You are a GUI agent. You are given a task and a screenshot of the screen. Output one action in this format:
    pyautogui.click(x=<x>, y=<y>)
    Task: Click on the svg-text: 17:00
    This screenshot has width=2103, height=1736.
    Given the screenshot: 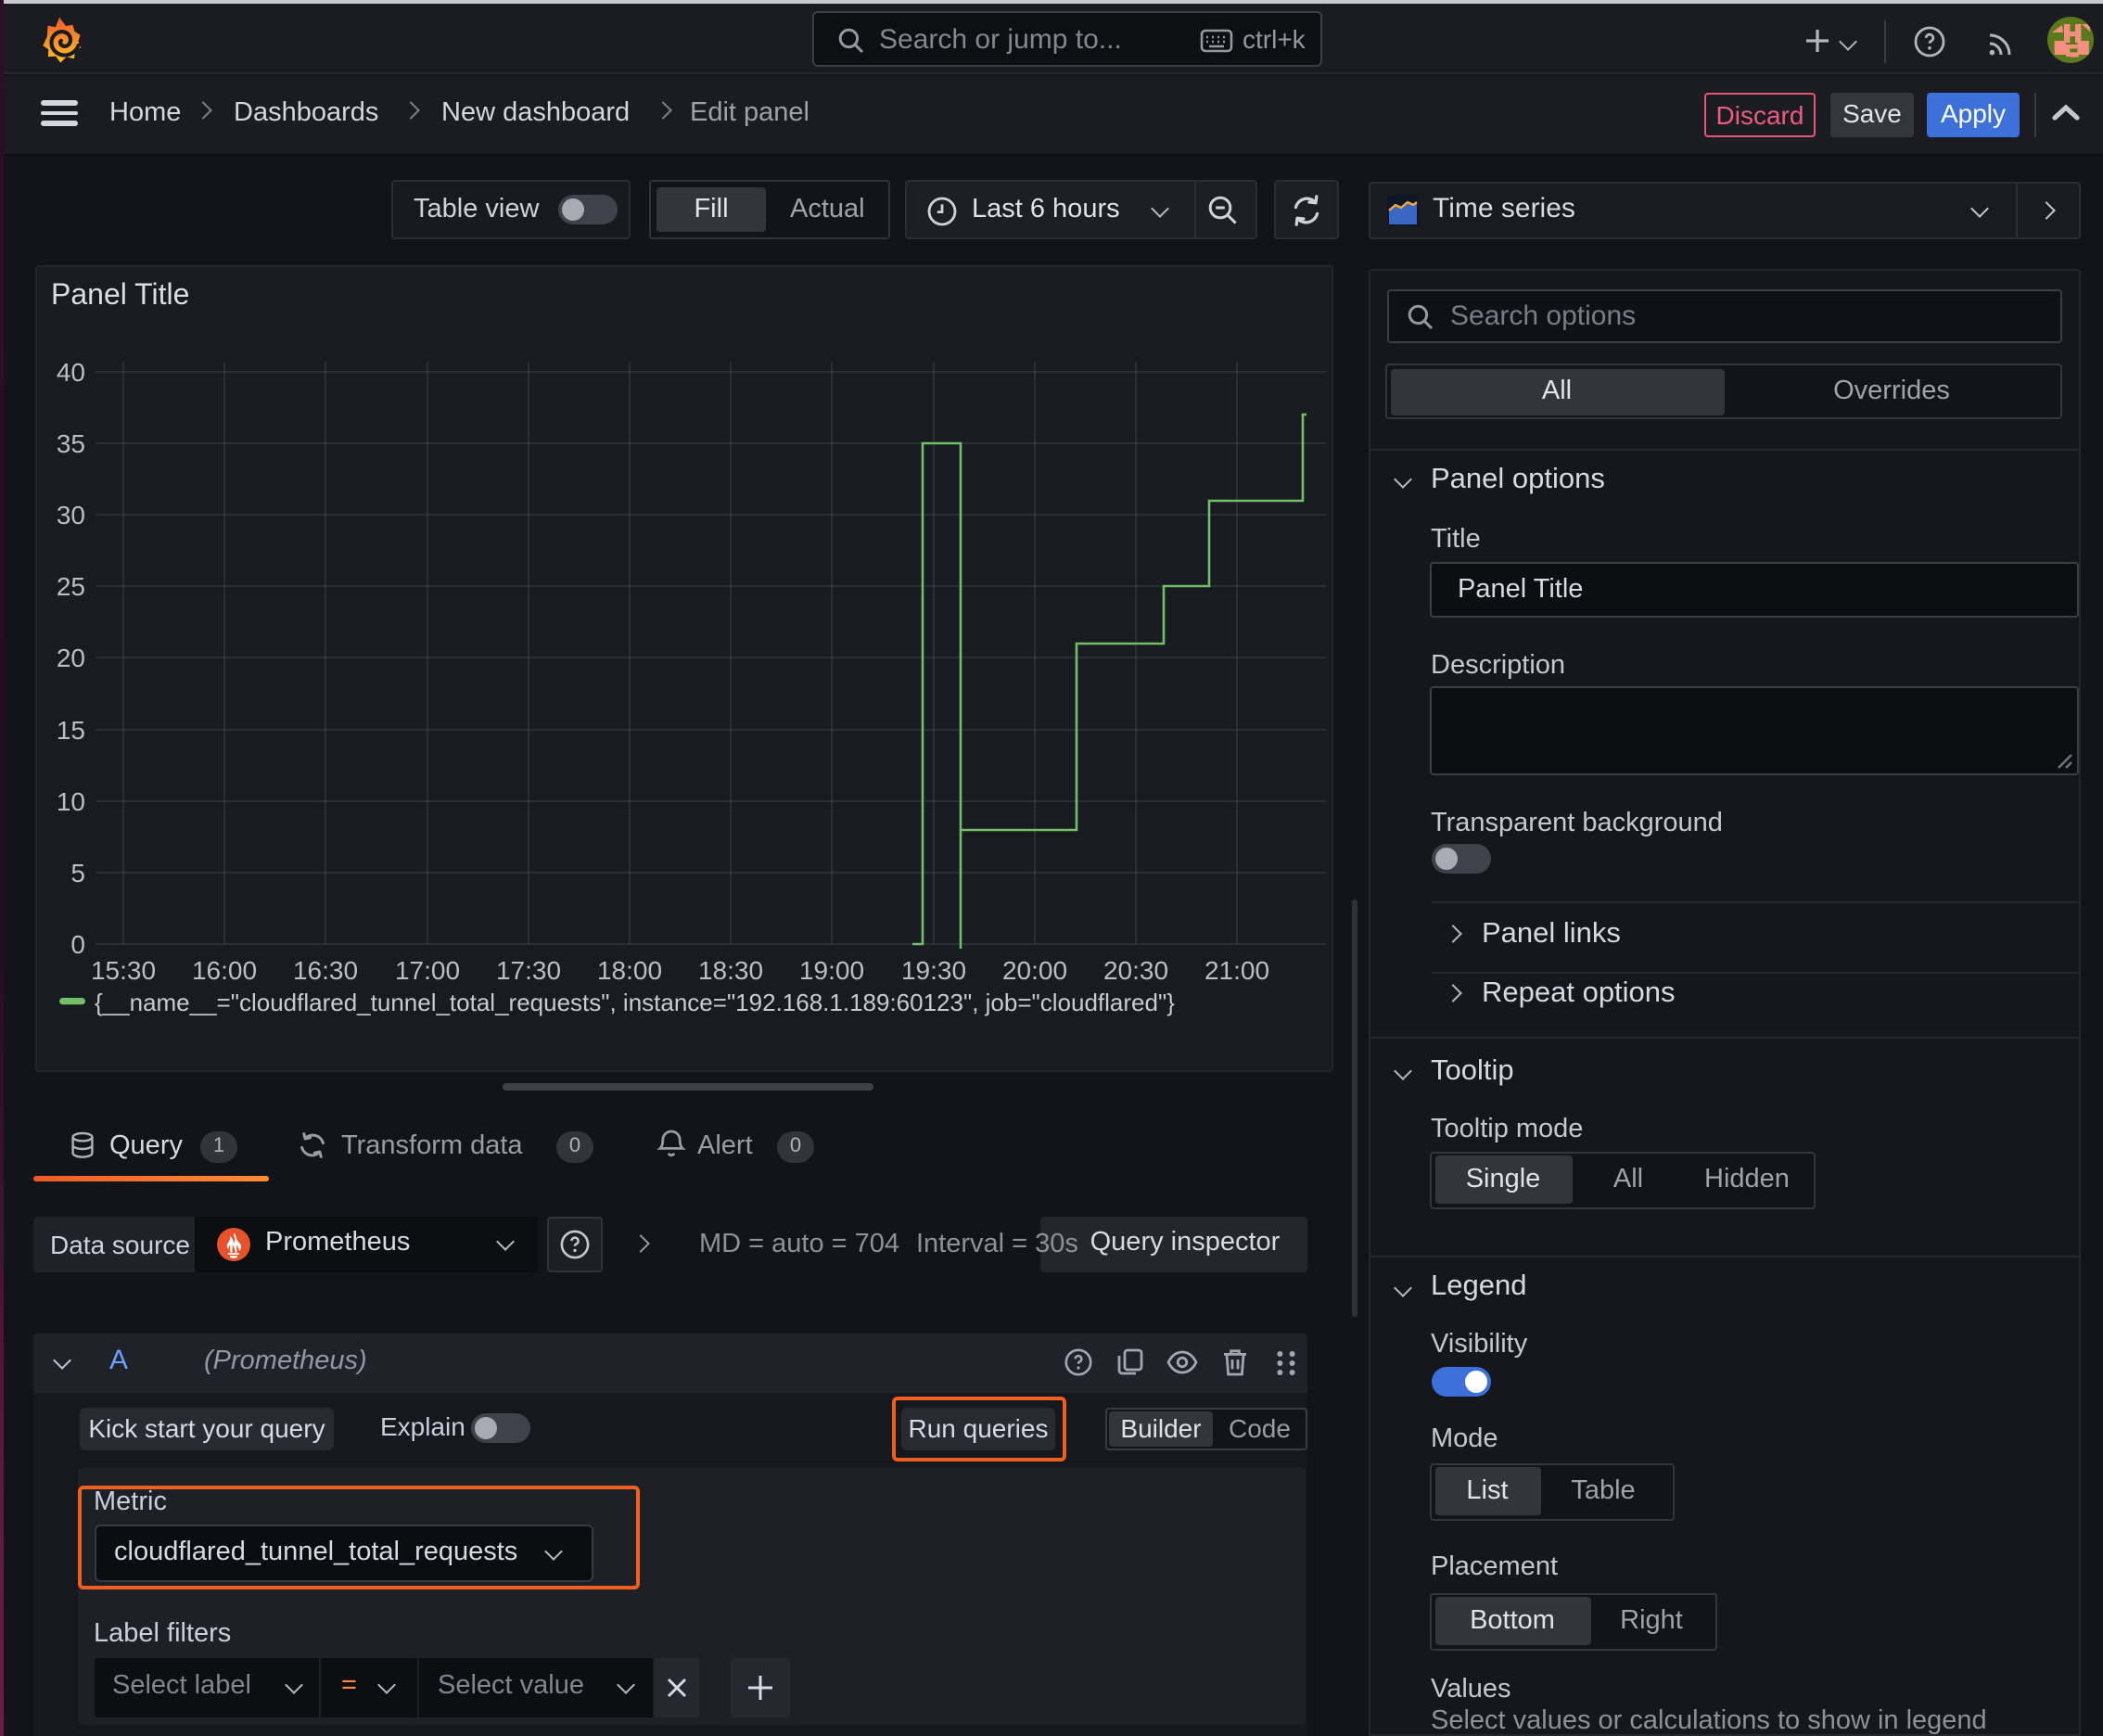 What is the action you would take?
    pyautogui.click(x=426, y=971)
    